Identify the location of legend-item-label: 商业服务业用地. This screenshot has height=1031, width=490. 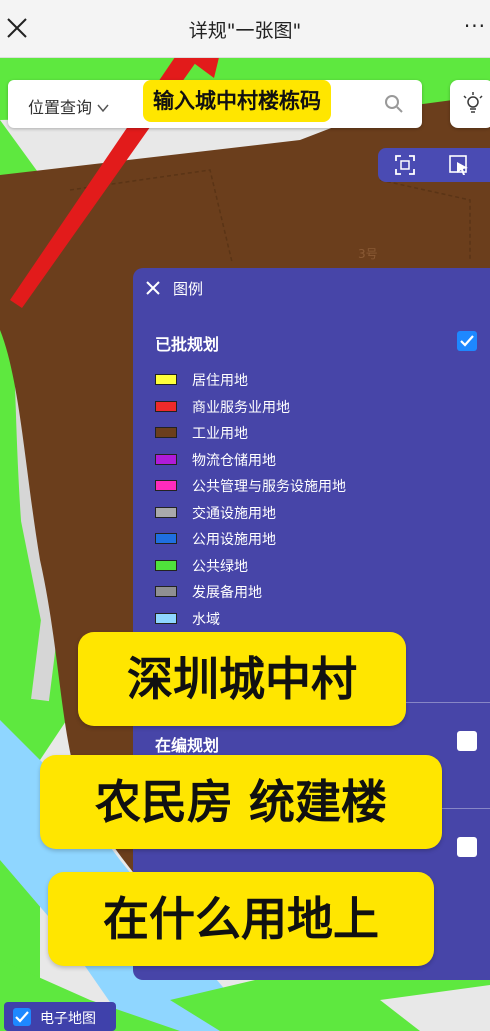
(241, 407).